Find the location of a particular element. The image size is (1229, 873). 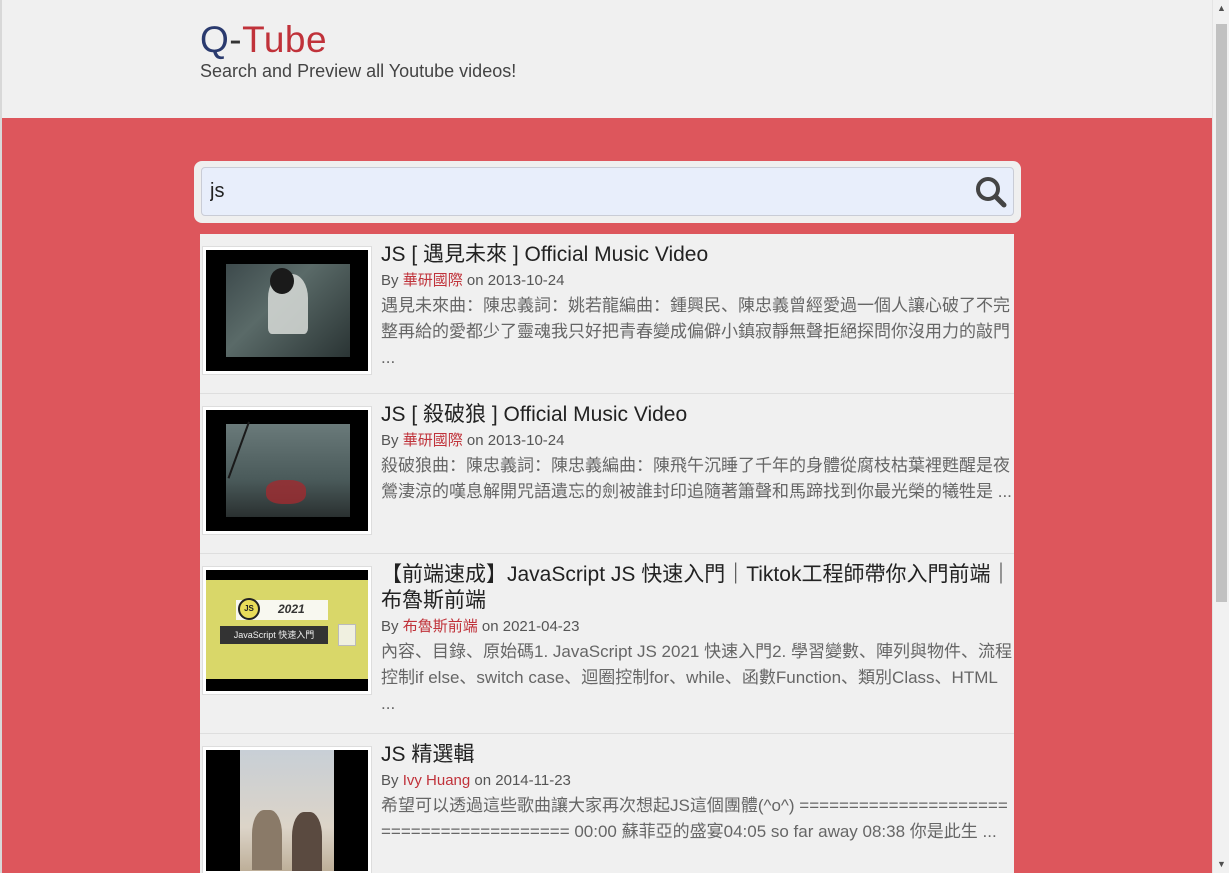

channel-link: 布魯斯前端 is located at coordinates (440, 626).